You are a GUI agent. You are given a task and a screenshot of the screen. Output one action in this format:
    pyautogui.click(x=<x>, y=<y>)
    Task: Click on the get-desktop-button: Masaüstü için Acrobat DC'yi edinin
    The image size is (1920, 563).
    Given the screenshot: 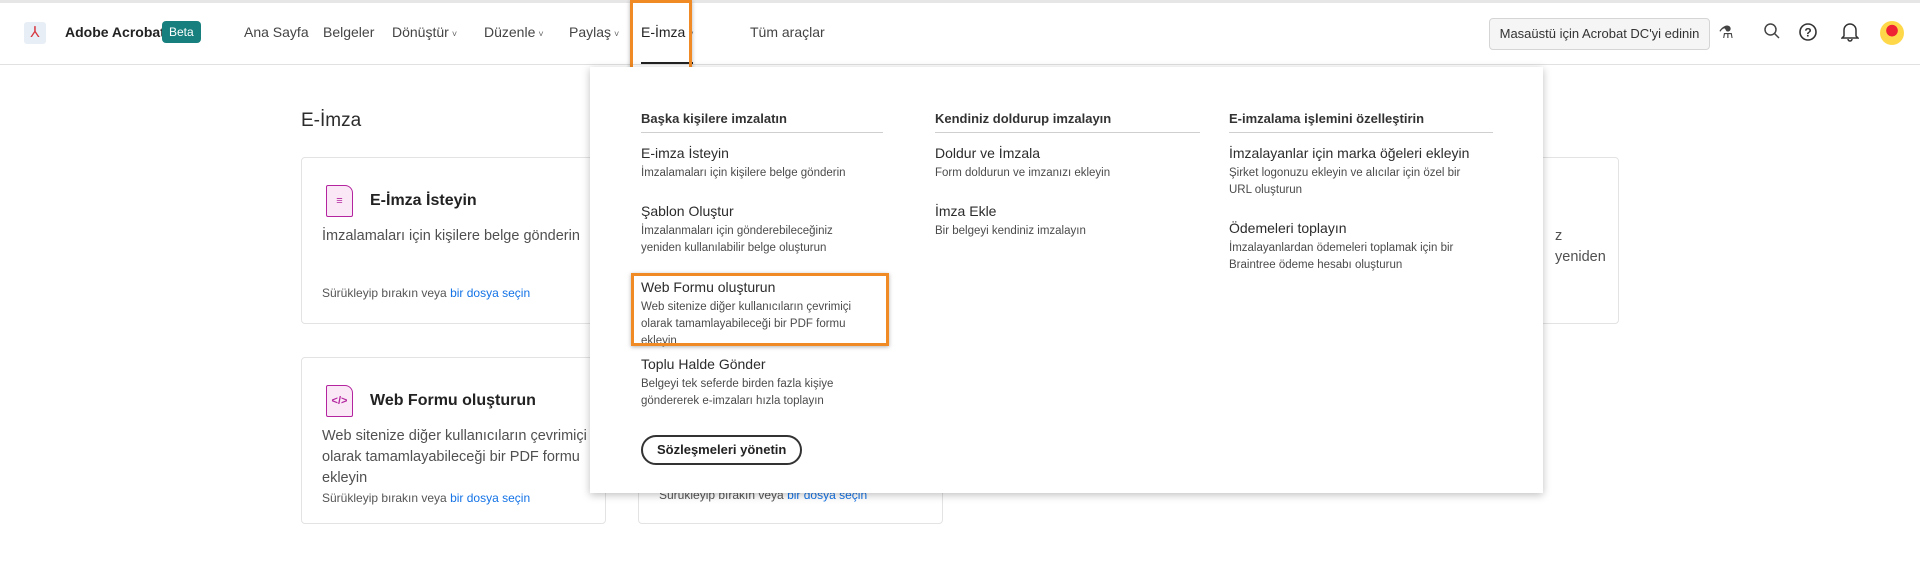 What is the action you would take?
    pyautogui.click(x=1599, y=34)
    